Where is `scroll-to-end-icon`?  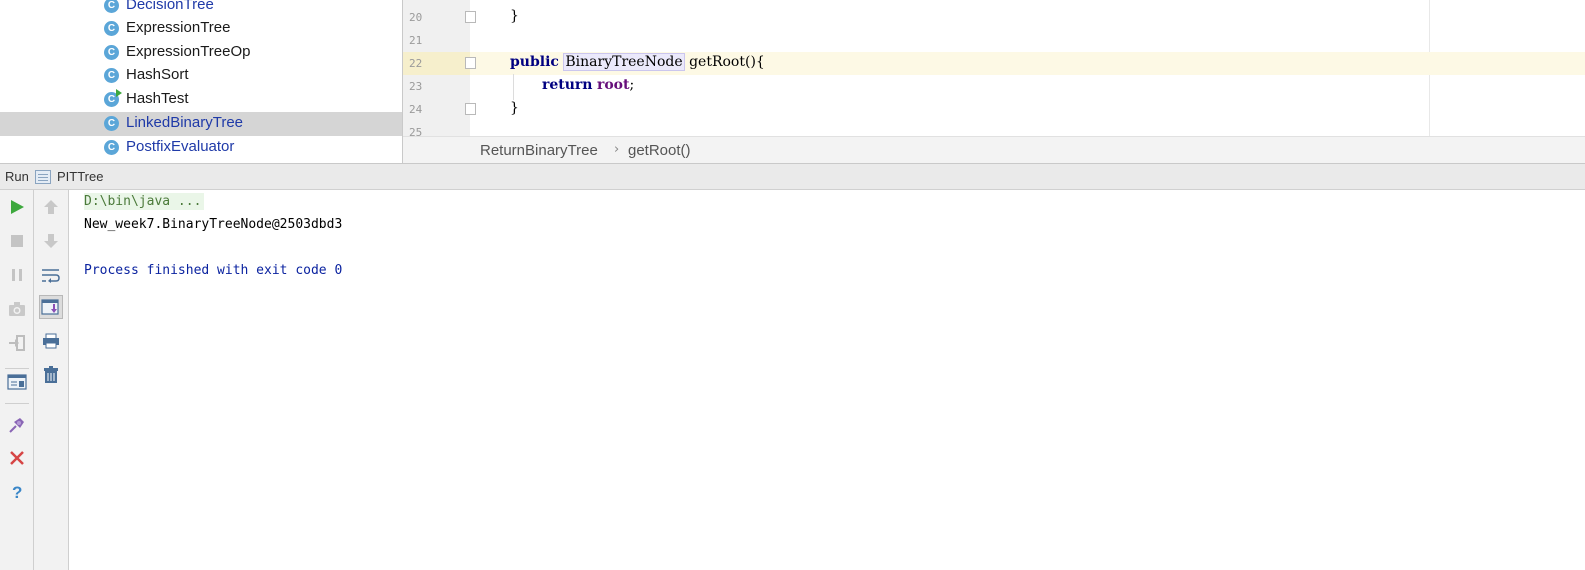 scroll-to-end-icon is located at coordinates (50, 307).